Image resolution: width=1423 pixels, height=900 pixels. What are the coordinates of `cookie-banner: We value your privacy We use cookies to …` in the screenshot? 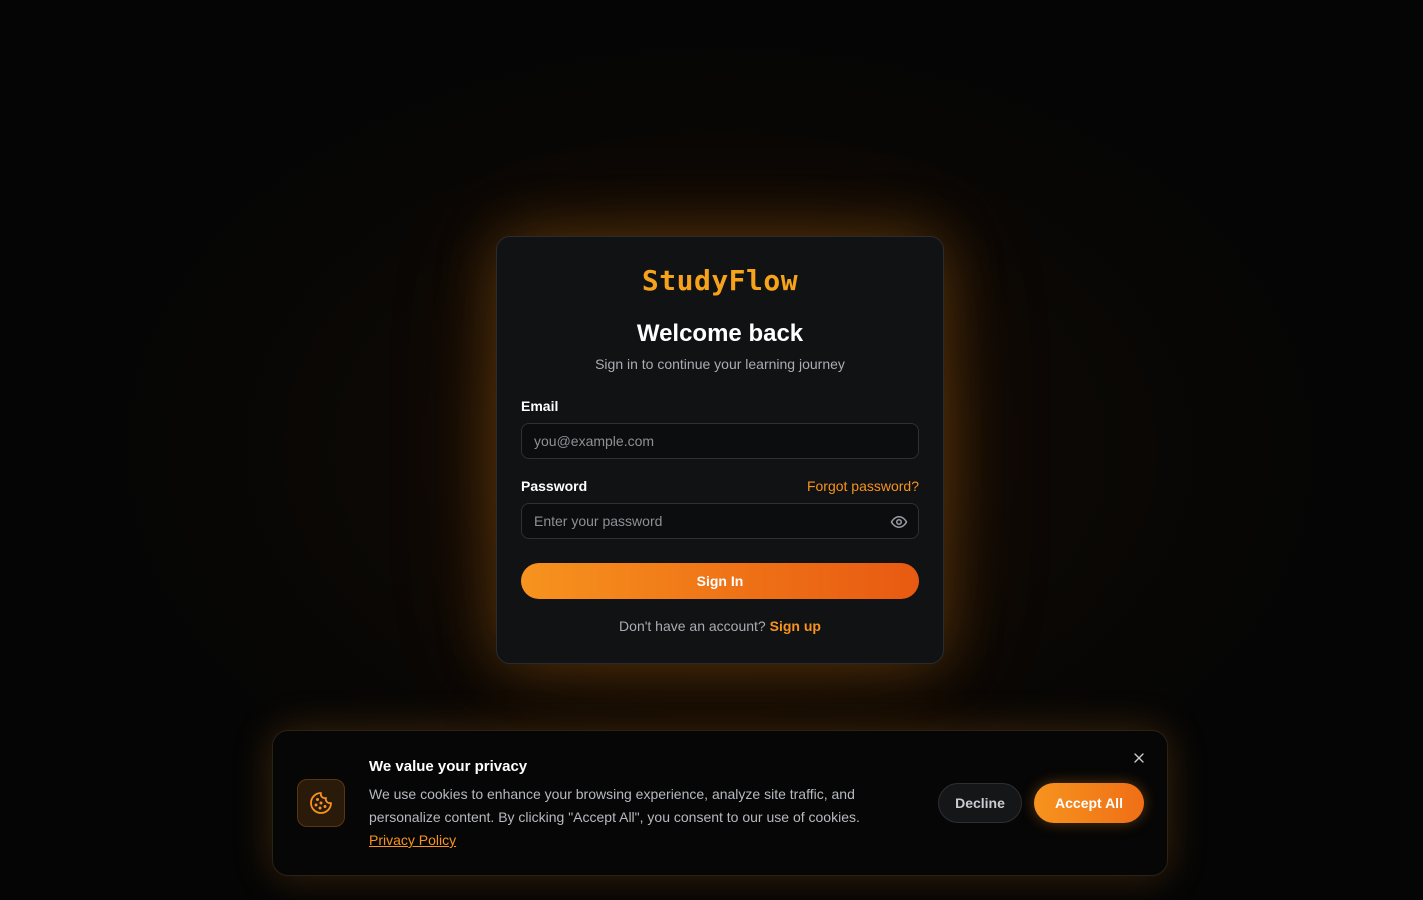 It's located at (720, 803).